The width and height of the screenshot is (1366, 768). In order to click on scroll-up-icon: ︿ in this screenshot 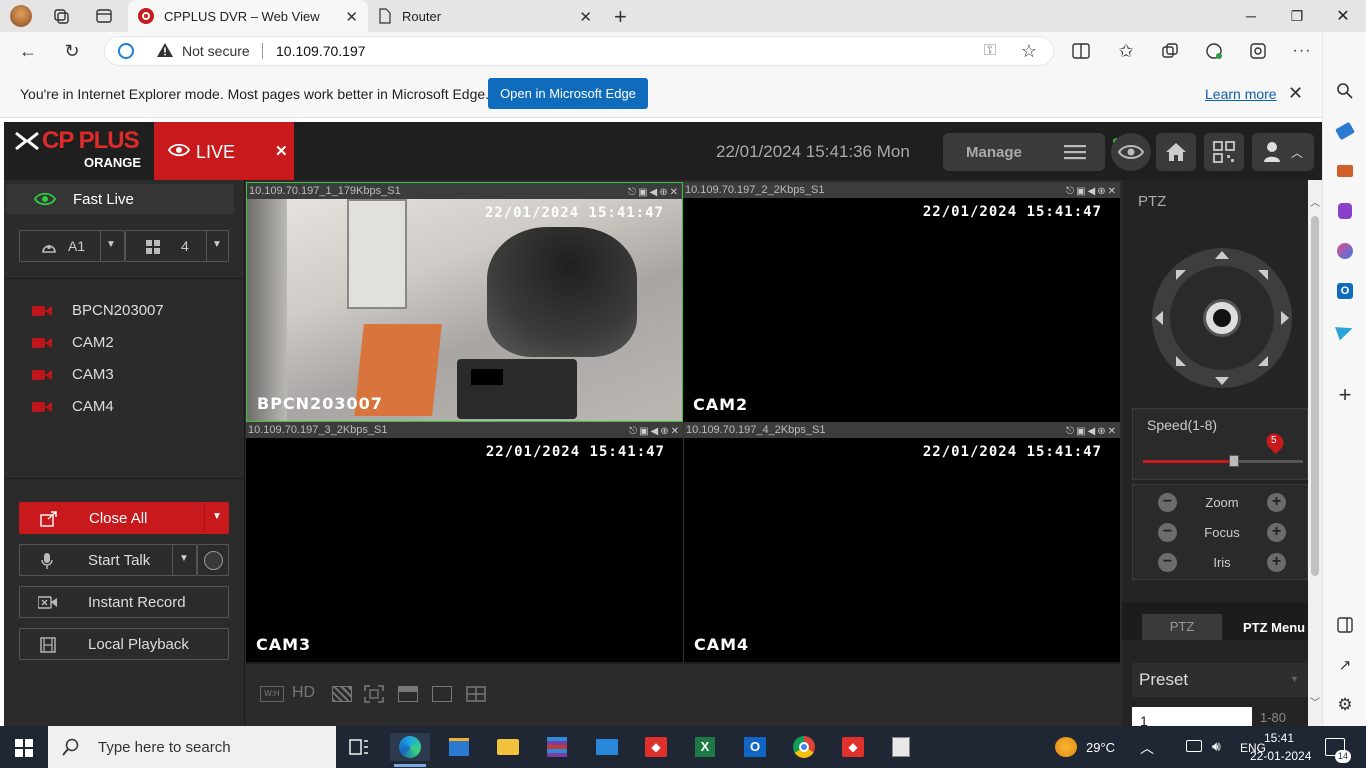, I will do `click(1315, 201)`.